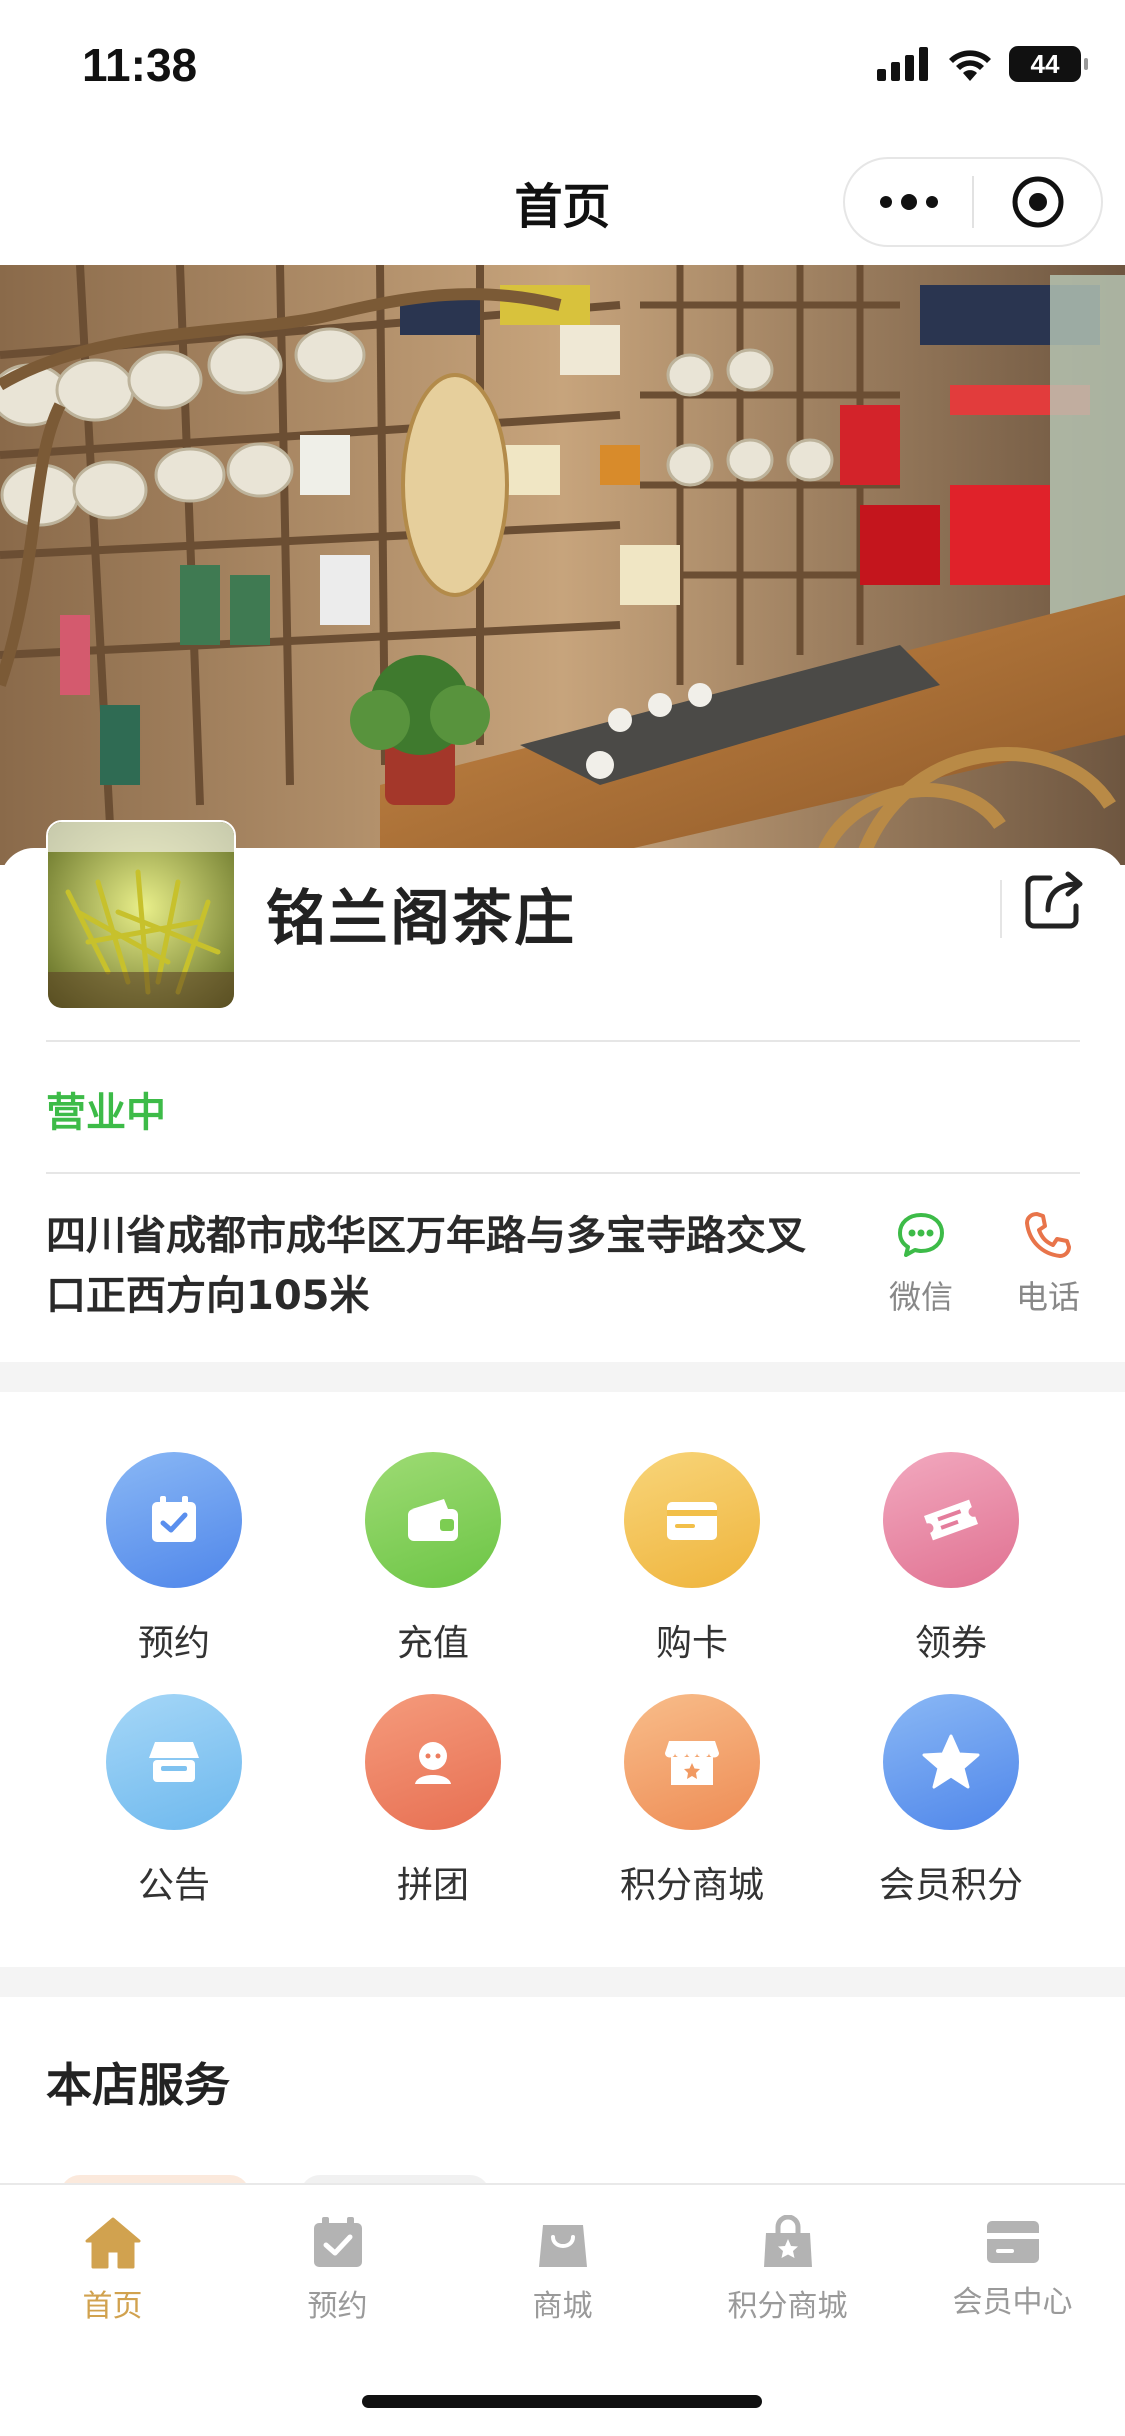 The width and height of the screenshot is (1125, 2436). I want to click on group-icon, so click(433, 1763).